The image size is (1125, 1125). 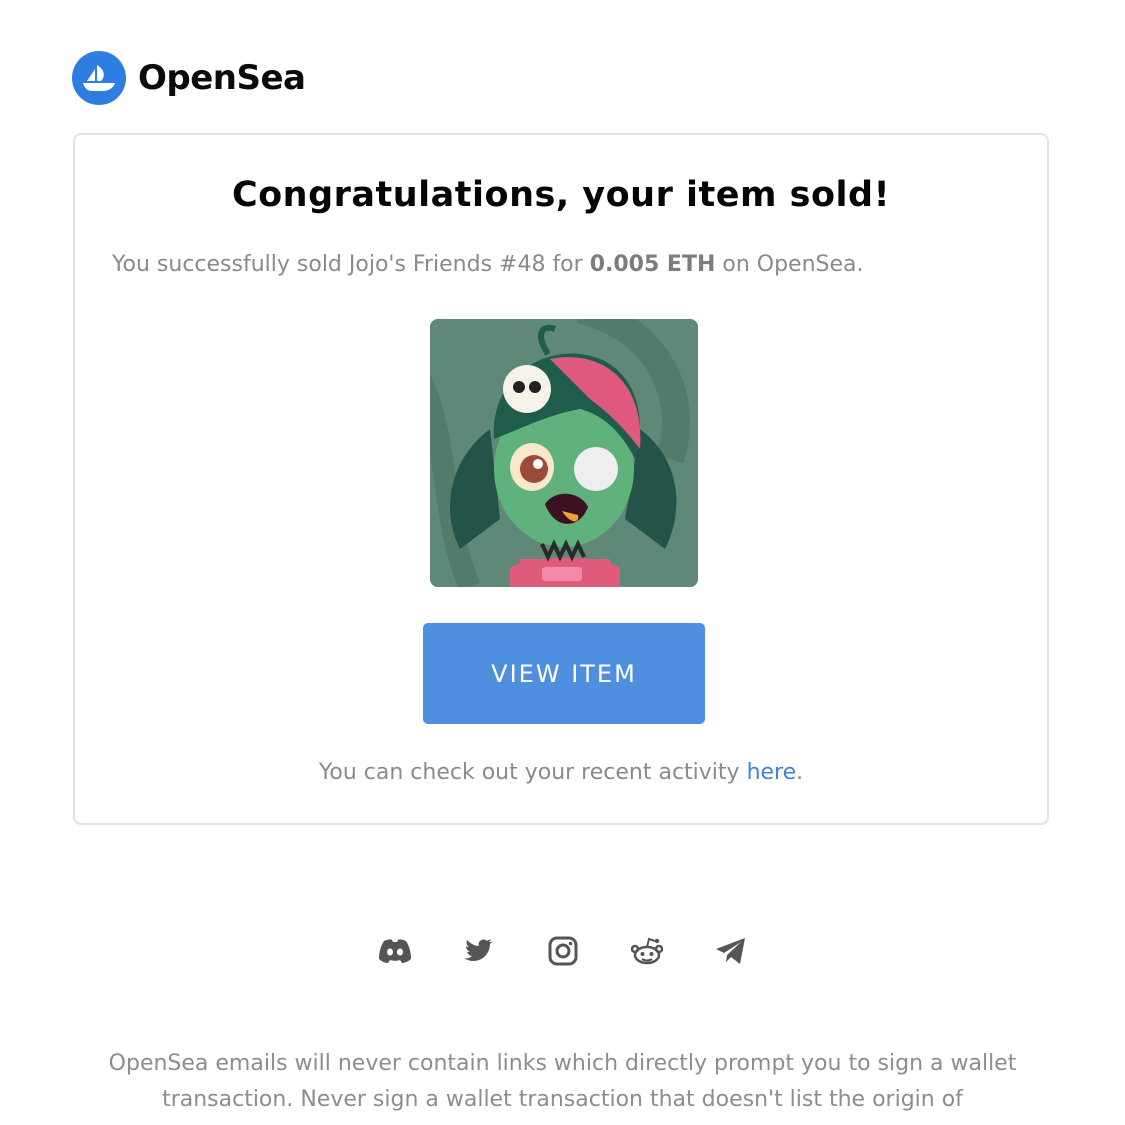 I want to click on social-links, so click(x=562, y=951).